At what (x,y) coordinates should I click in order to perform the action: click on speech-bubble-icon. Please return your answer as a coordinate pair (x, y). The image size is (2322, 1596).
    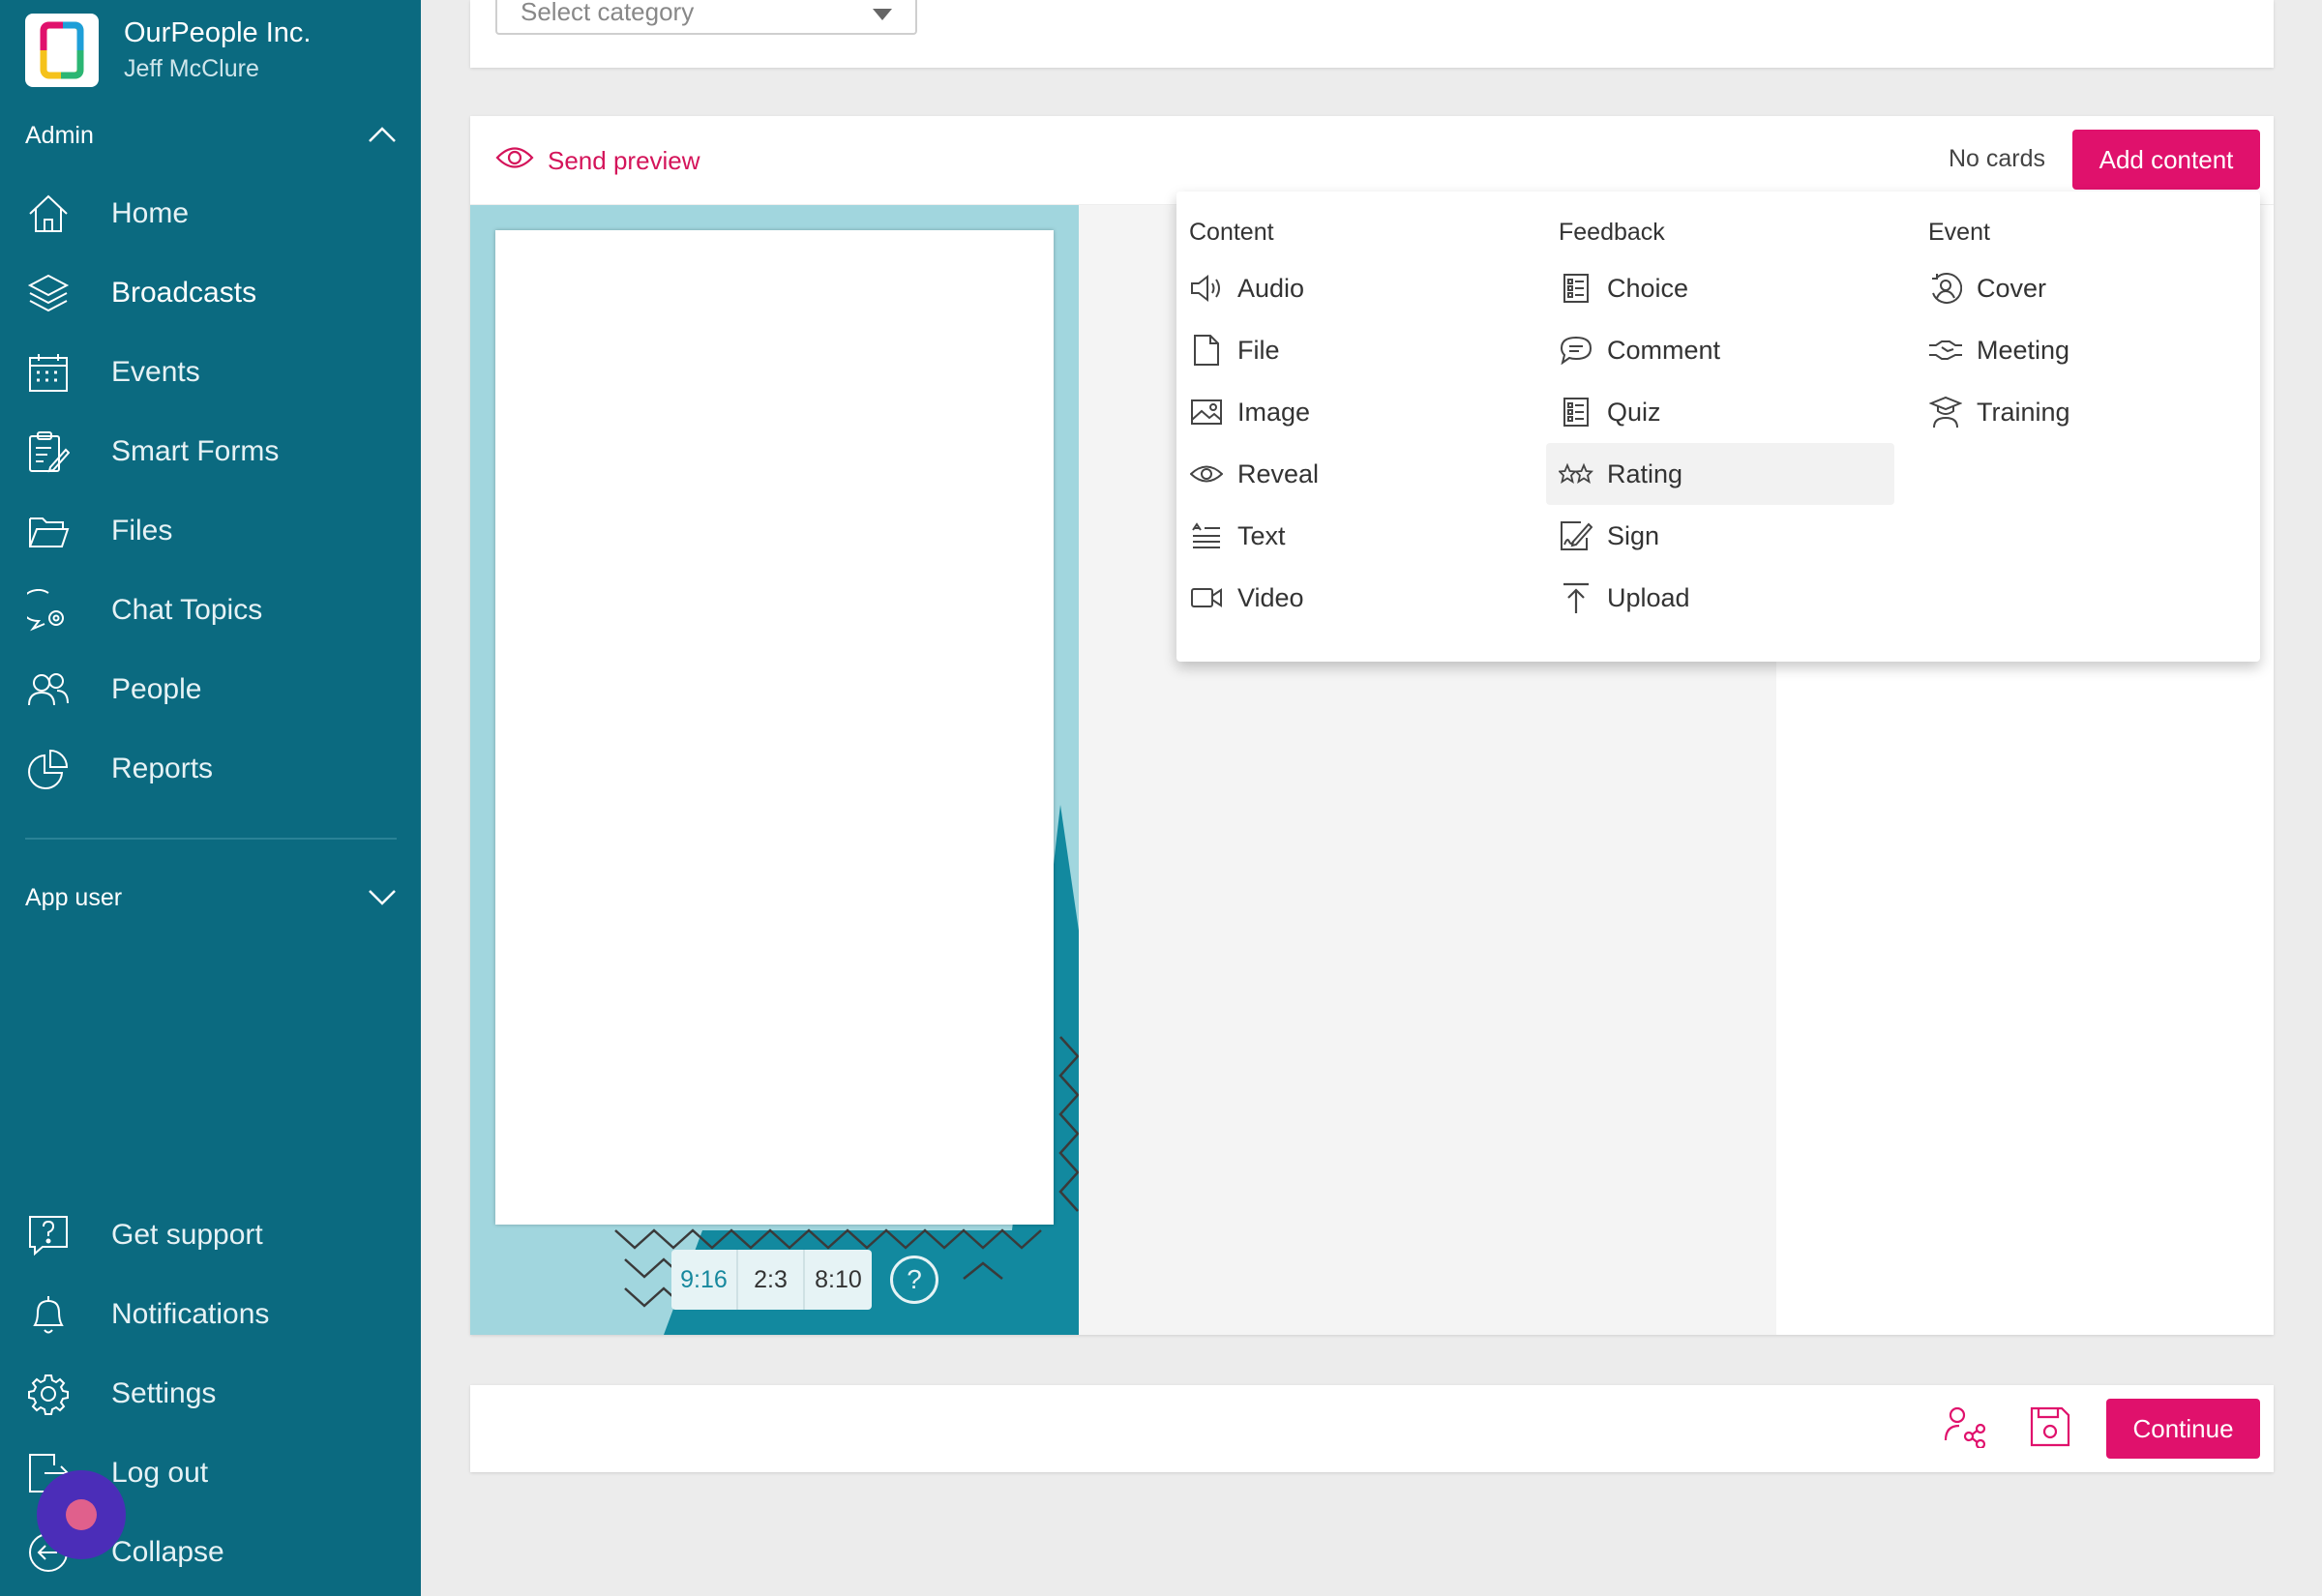
    Looking at the image, I should click on (1576, 350).